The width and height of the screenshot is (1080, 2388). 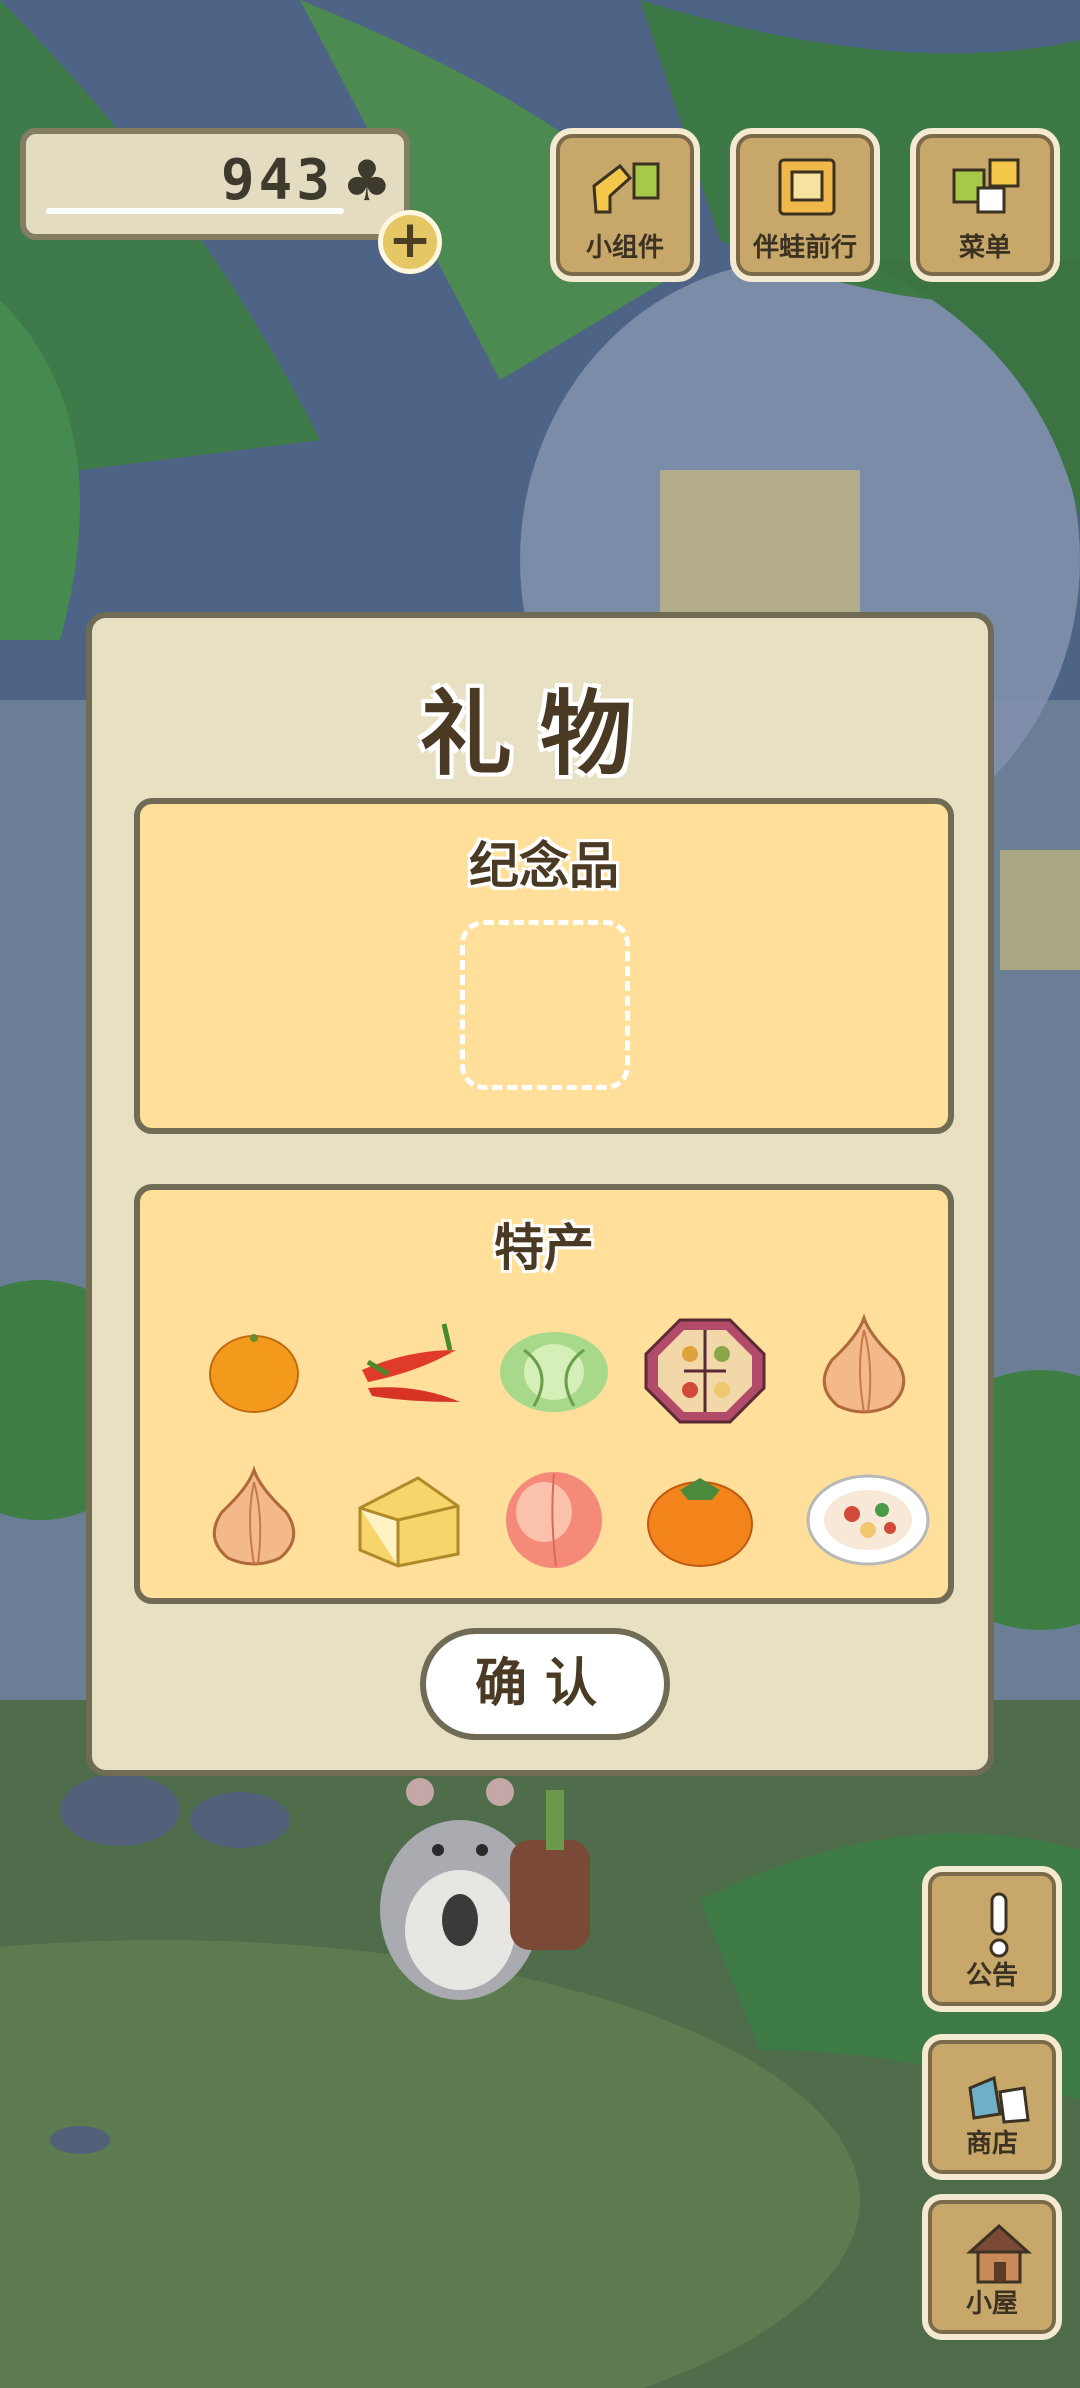 I want to click on notice-button: 公告, so click(x=992, y=1939).